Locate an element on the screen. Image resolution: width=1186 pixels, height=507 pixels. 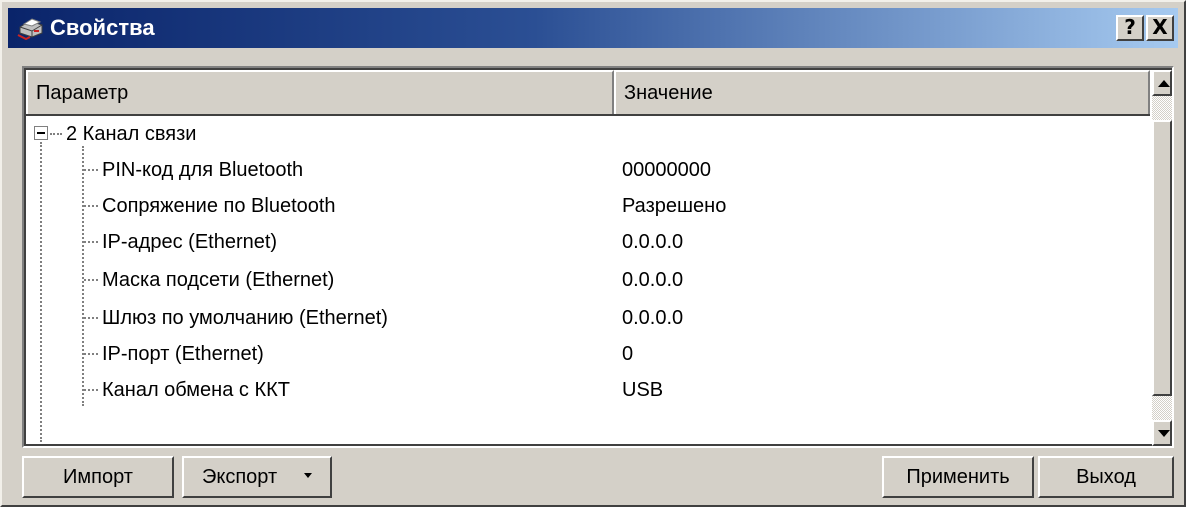
arrow-up-icon is located at coordinates (1164, 83).